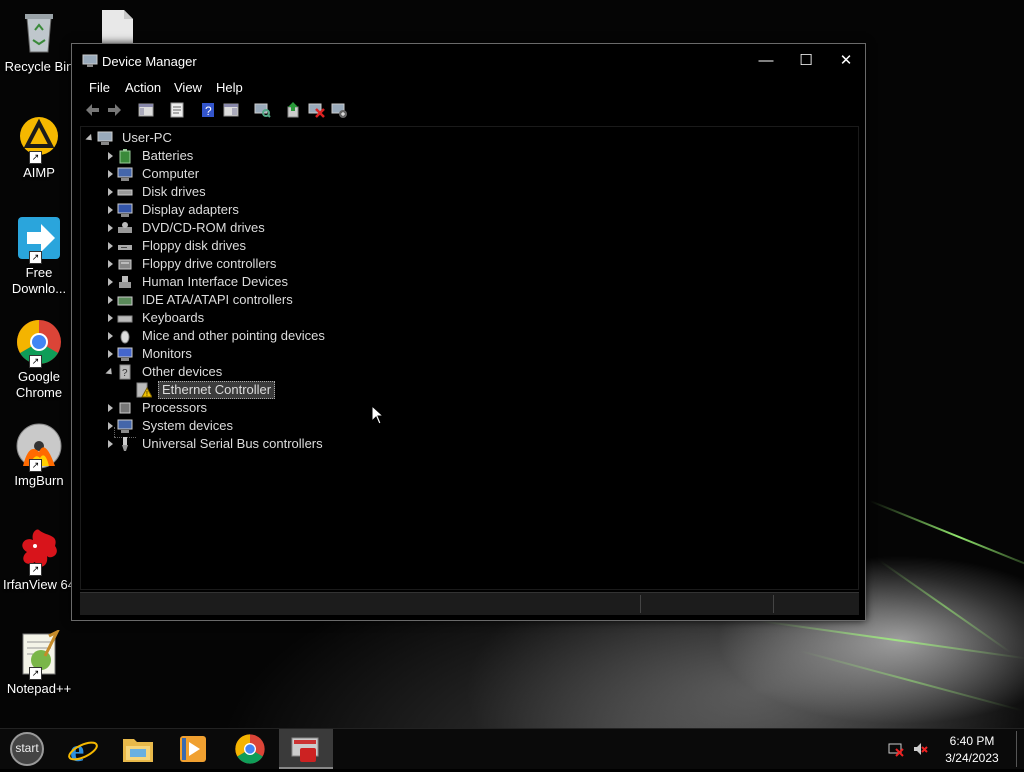  Describe the element at coordinates (233, 335) in the screenshot. I see `tree-item-label: Mice and other pointing devices` at that location.